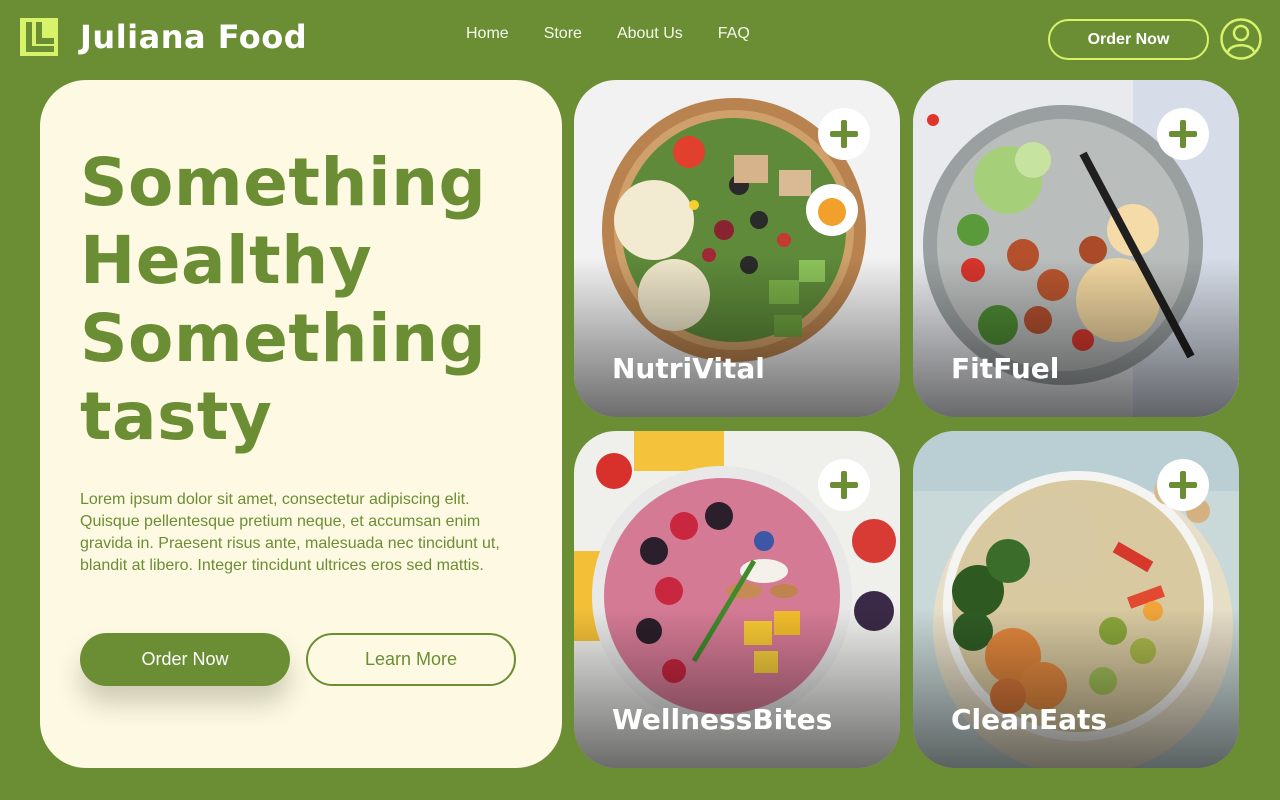 This screenshot has height=800, width=1280. I want to click on product-name-wellnessbites: WellnessBites, so click(722, 719).